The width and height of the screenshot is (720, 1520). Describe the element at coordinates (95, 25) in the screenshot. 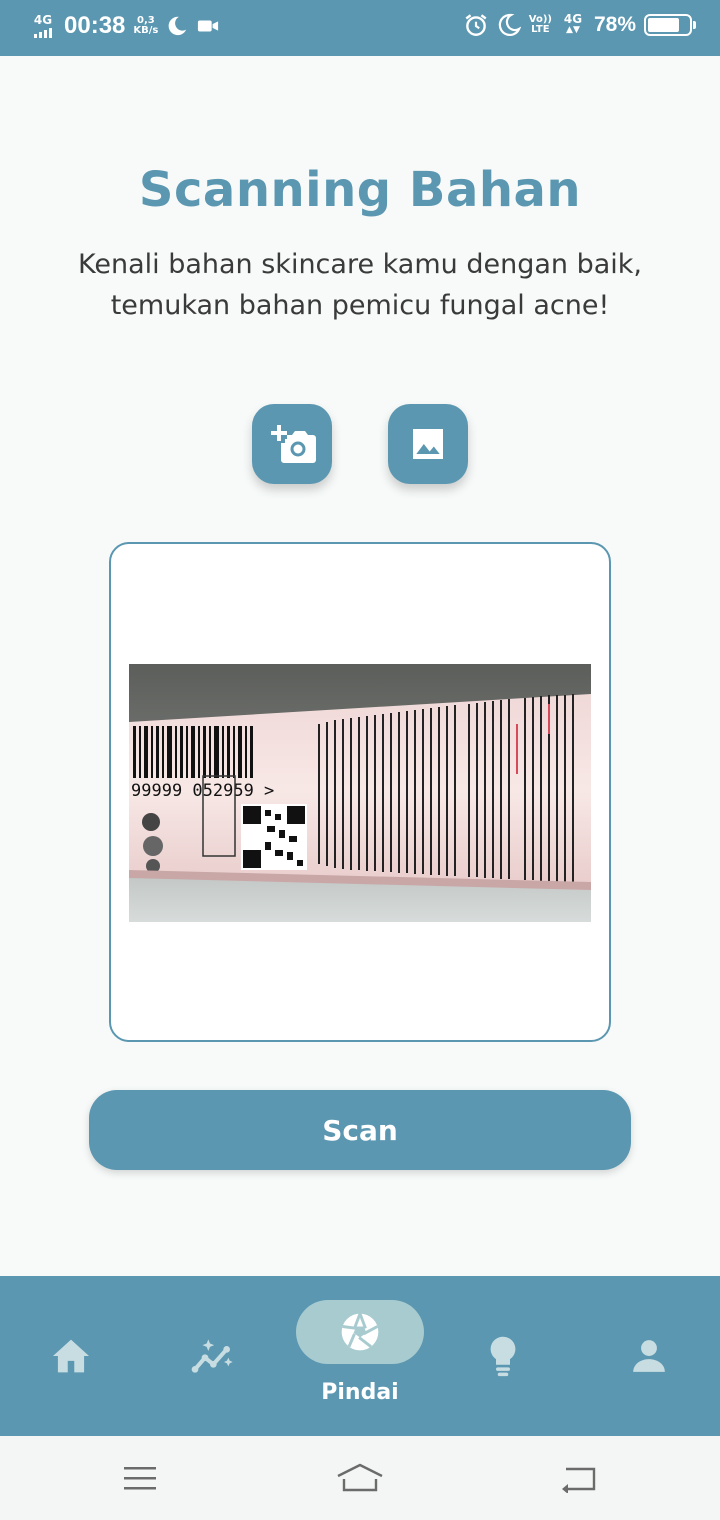

I see `clock: 00:38` at that location.